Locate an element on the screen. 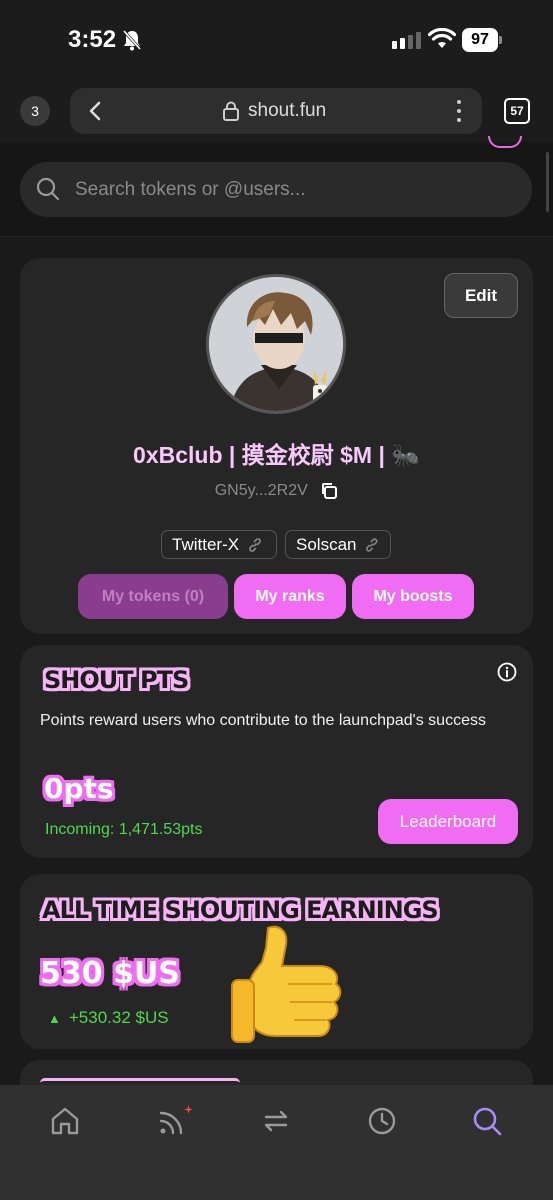 Image resolution: width=553 pixels, height=1200 pixels. header-area is located at coordinates (276, 186).